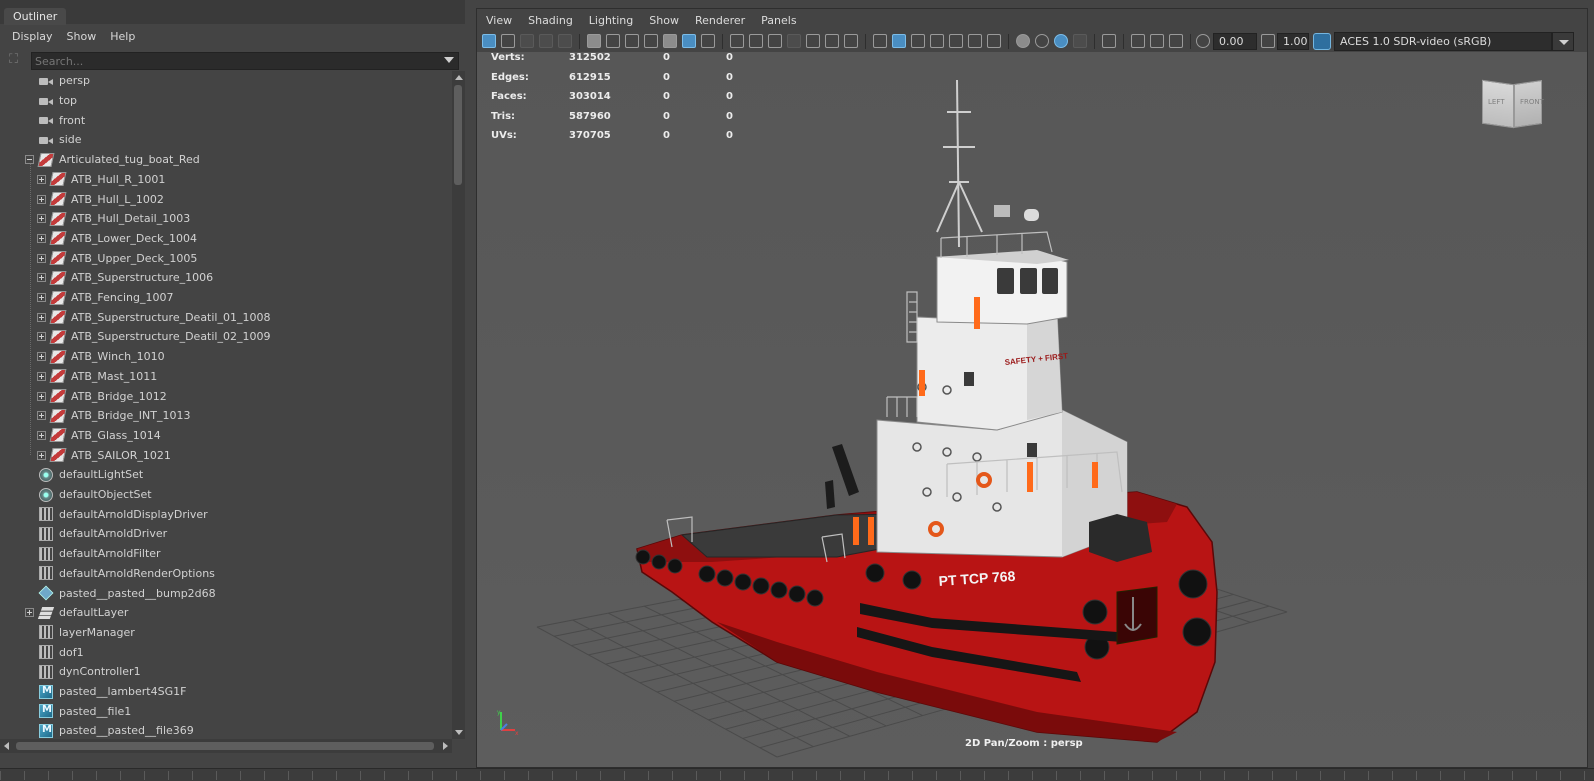 Image resolution: width=1594 pixels, height=781 pixels. I want to click on grid-icon, so click(1157, 41).